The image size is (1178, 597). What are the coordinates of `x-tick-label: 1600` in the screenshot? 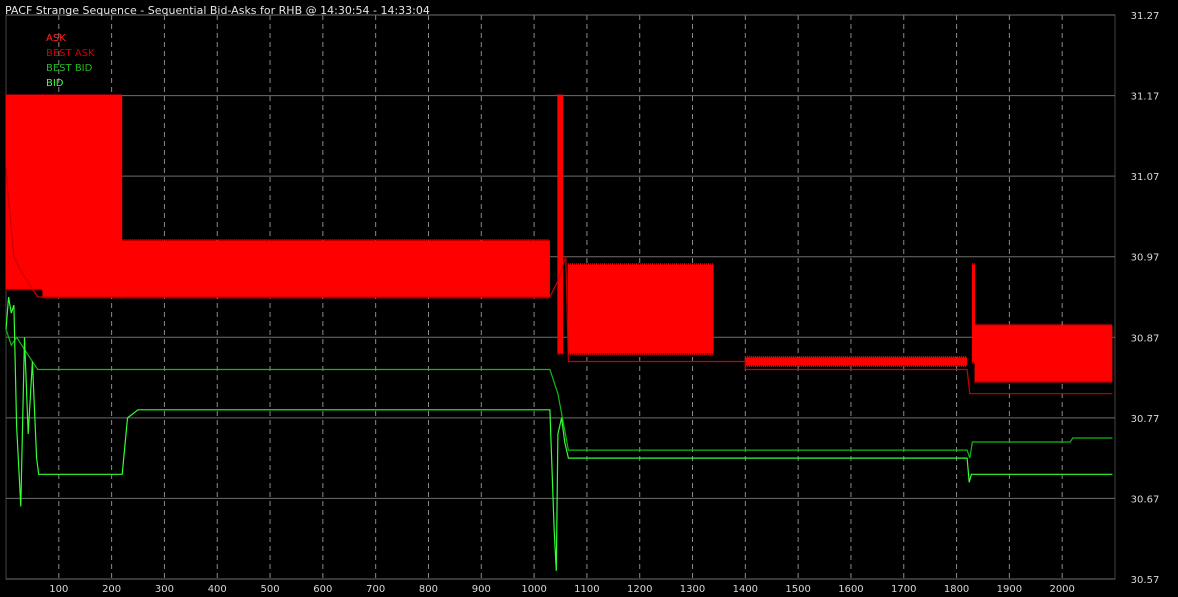 It's located at (850, 589).